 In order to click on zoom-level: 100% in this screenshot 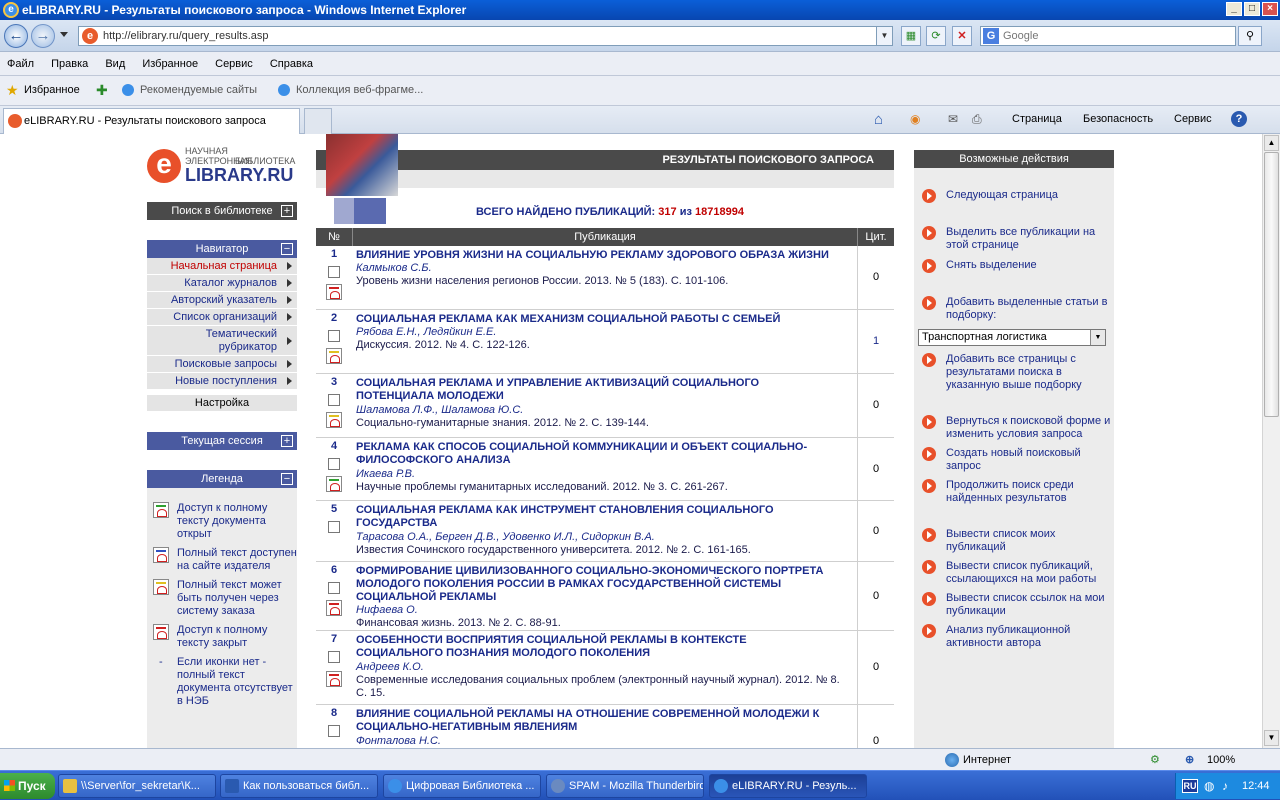, I will do `click(1221, 760)`.